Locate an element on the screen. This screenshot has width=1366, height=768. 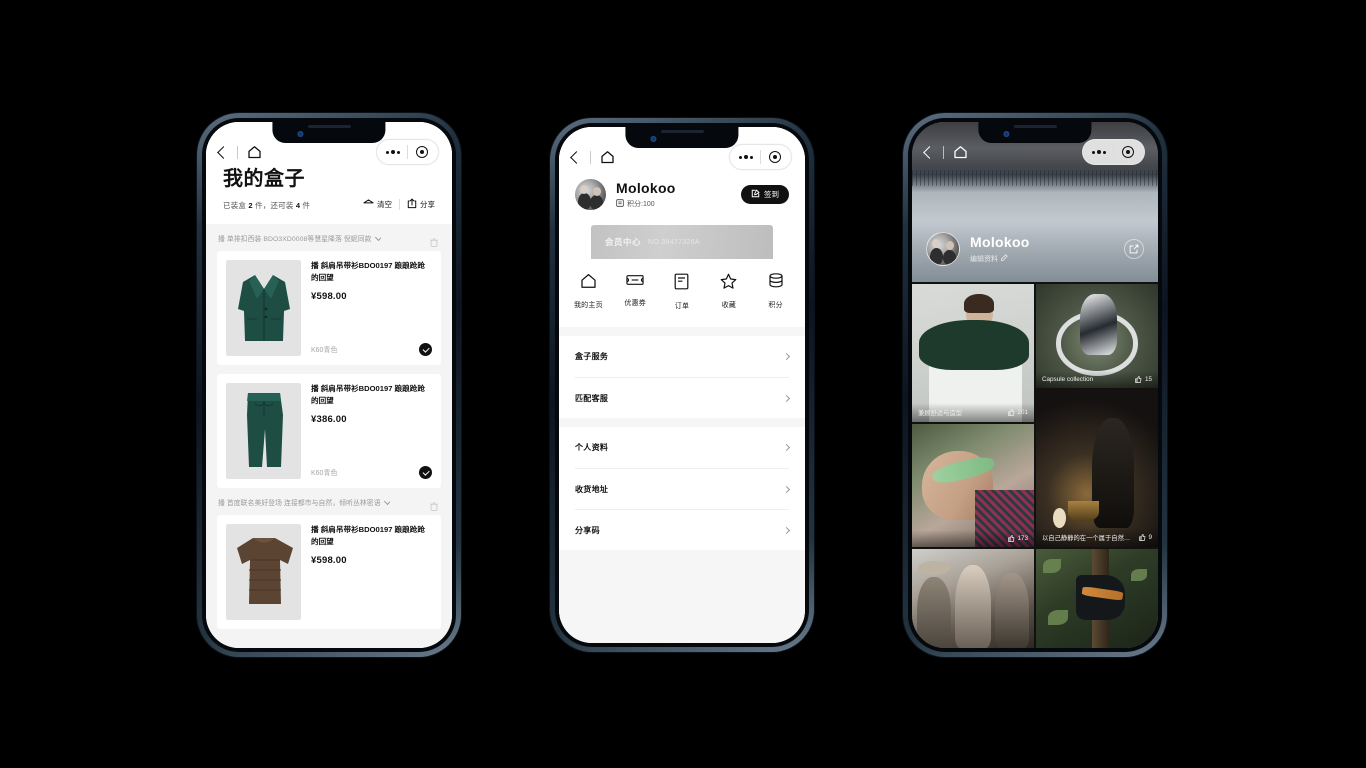
menu-label: 匹配客服 is located at coordinates (592, 398).